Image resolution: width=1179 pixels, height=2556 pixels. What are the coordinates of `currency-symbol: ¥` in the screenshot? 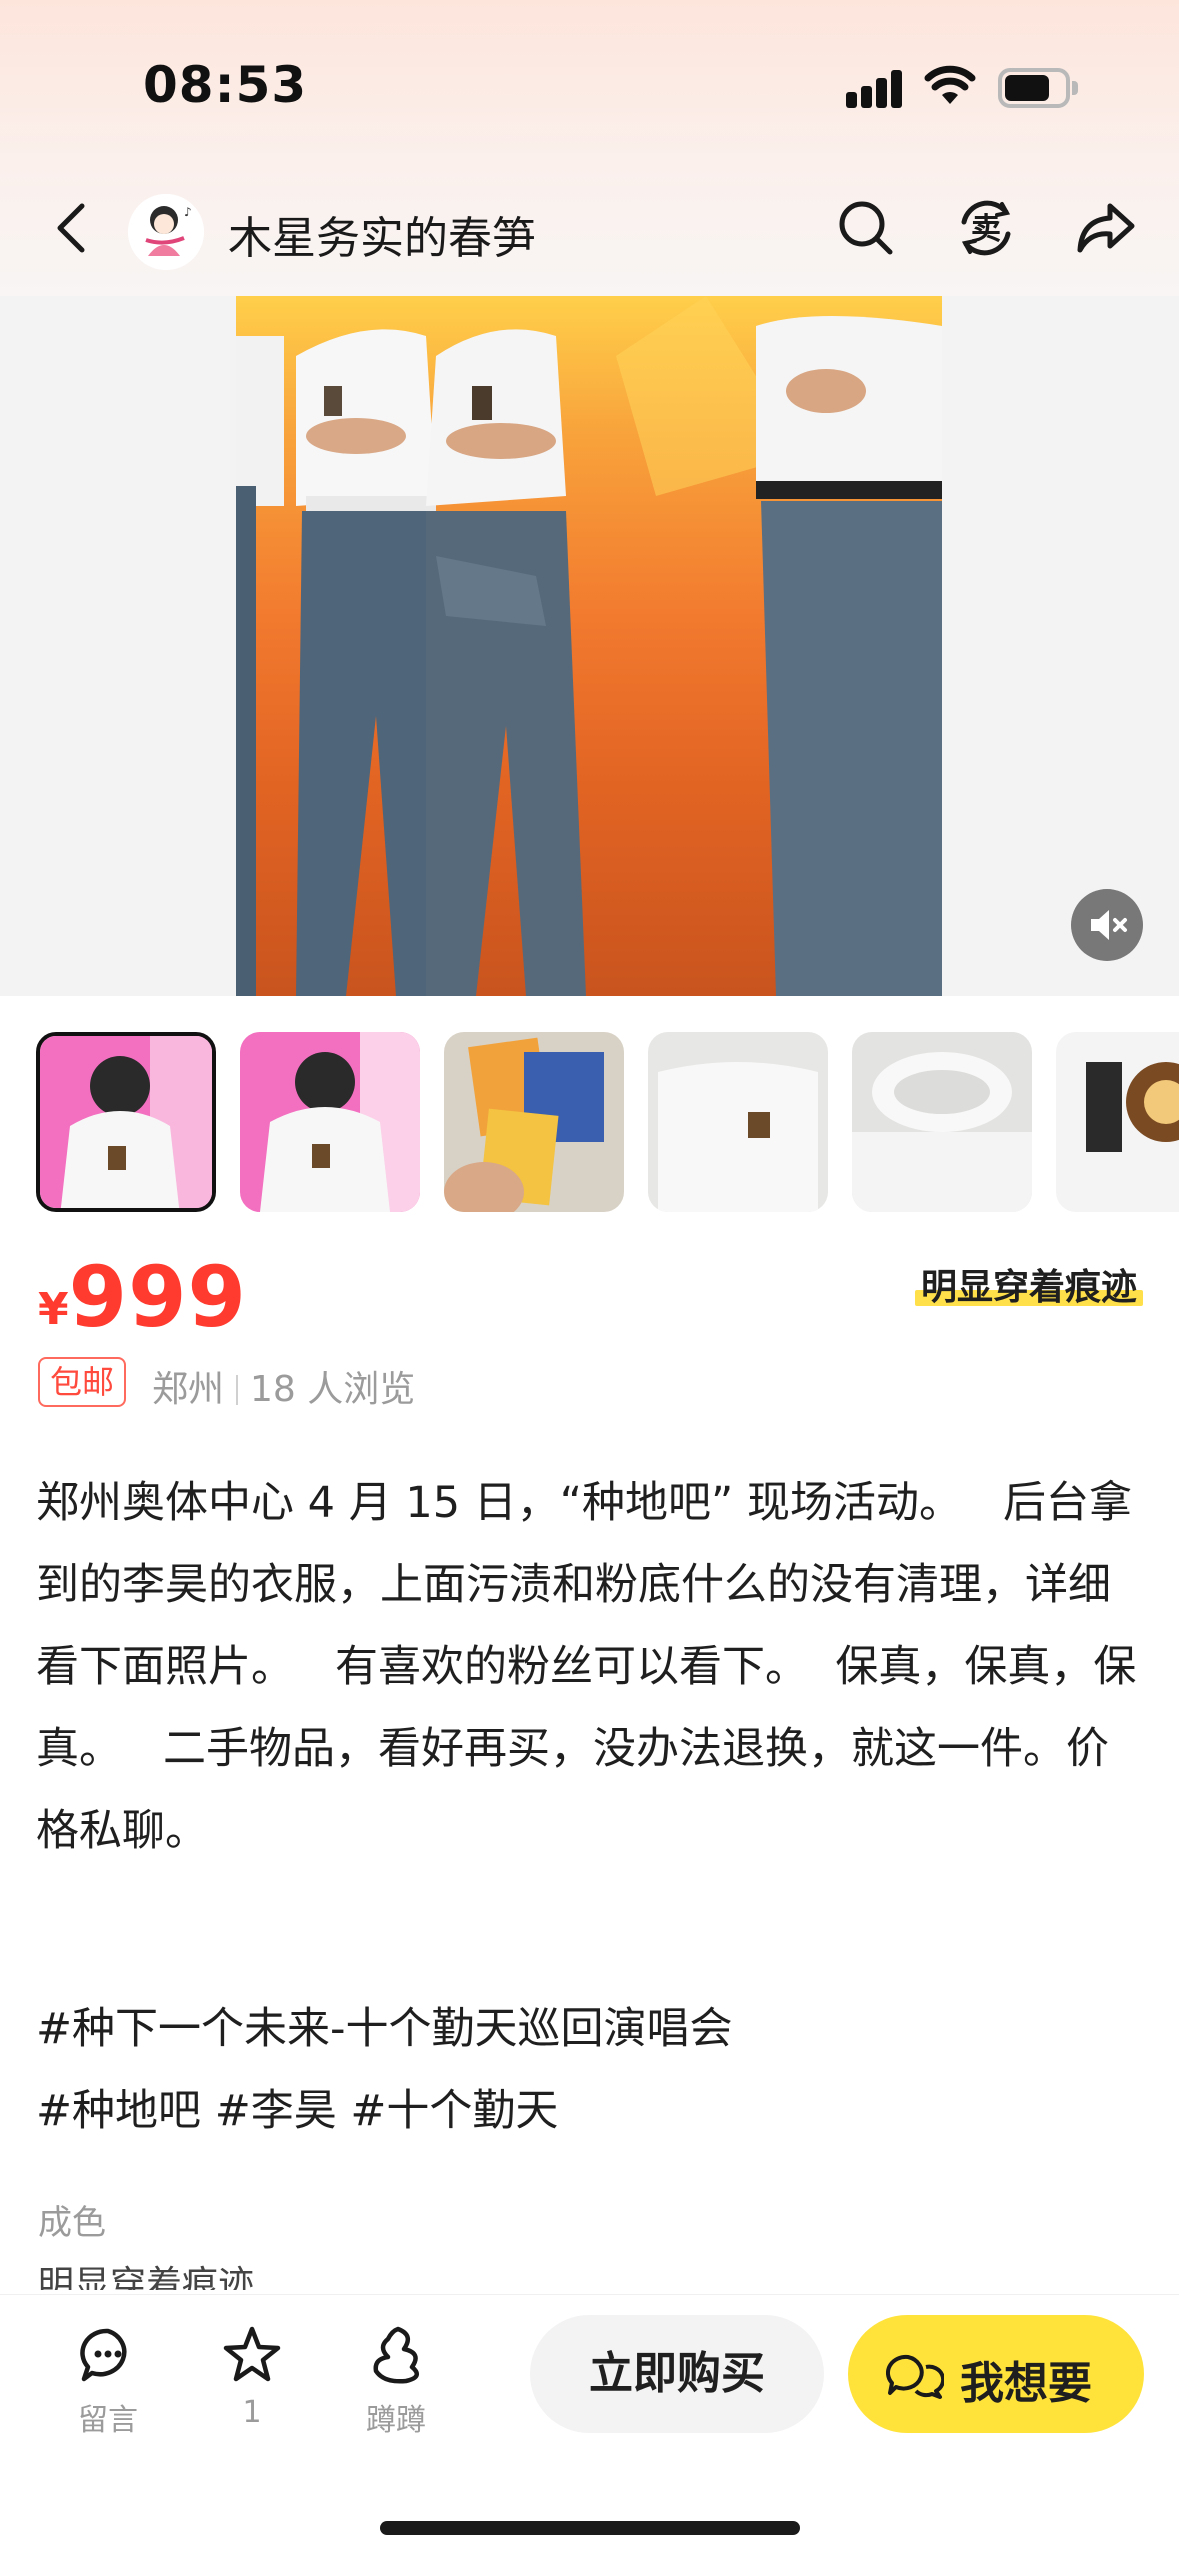 It's located at (53, 1309).